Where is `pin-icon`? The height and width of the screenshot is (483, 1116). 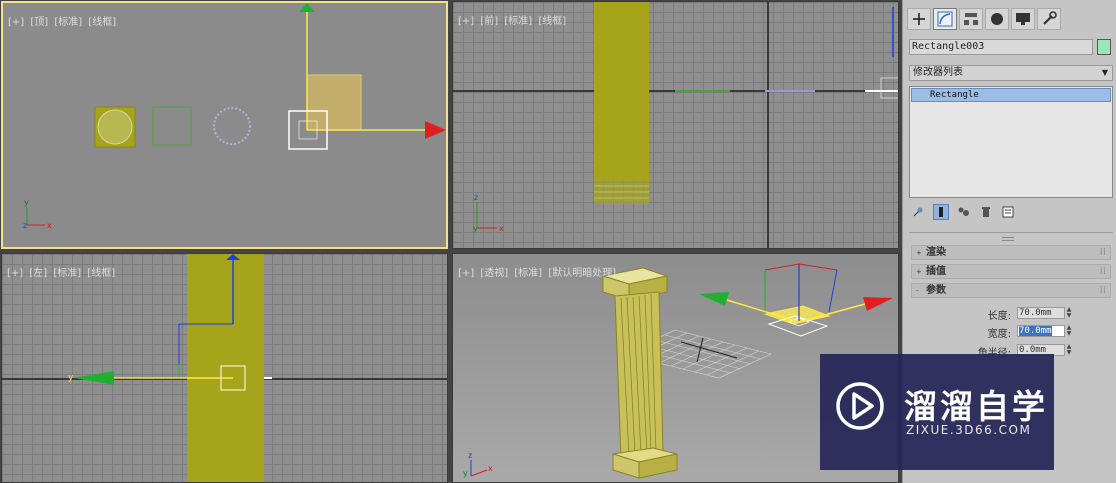
pin-icon is located at coordinates (918, 212).